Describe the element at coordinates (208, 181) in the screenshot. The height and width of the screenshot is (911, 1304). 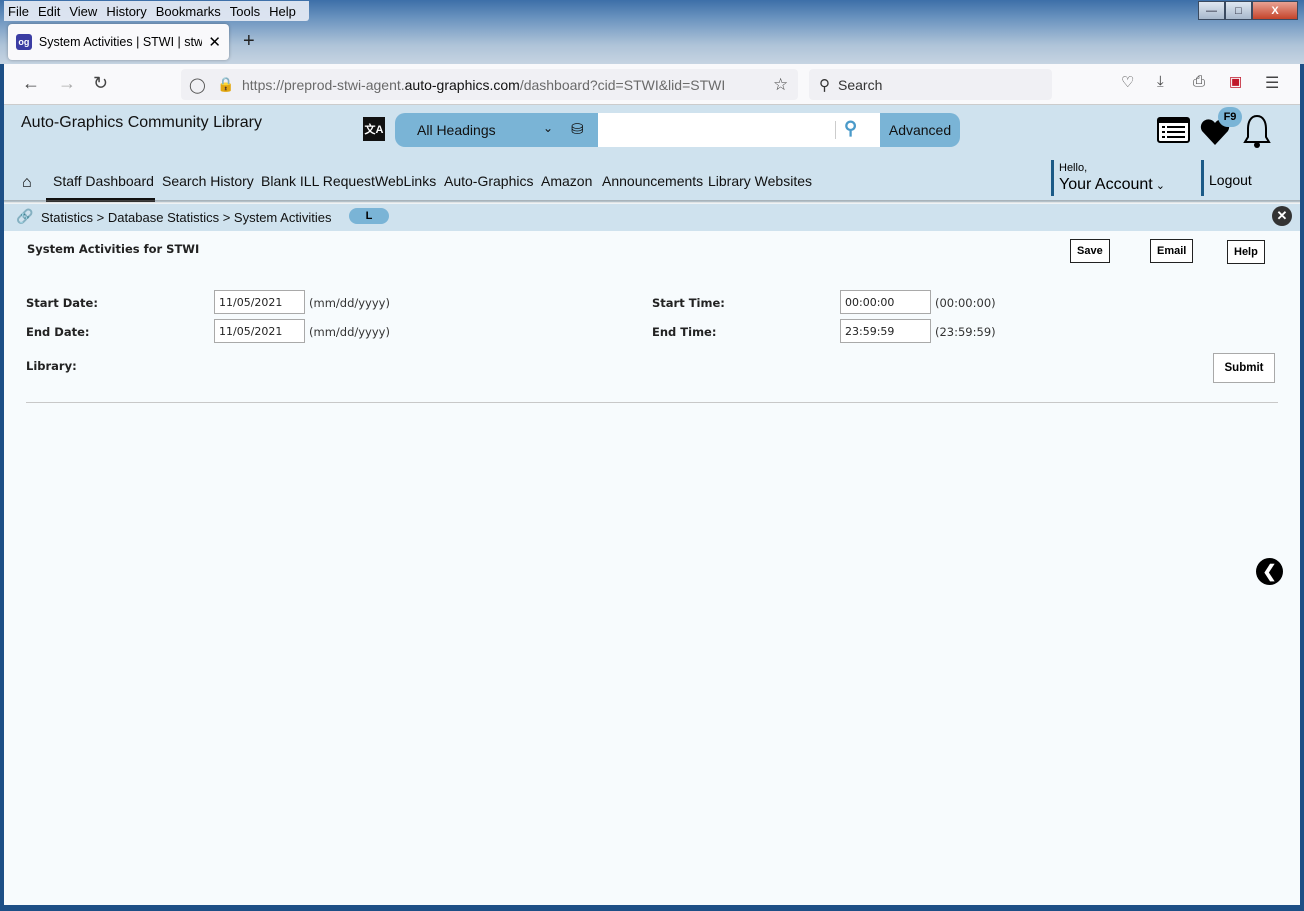
I see `nav-search-history: Search History` at that location.